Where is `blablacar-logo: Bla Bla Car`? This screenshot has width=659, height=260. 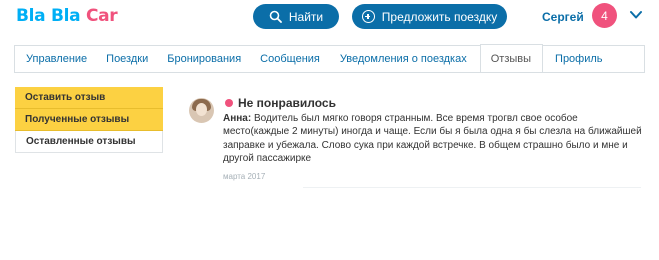 blablacar-logo: Bla Bla Car is located at coordinates (67, 16).